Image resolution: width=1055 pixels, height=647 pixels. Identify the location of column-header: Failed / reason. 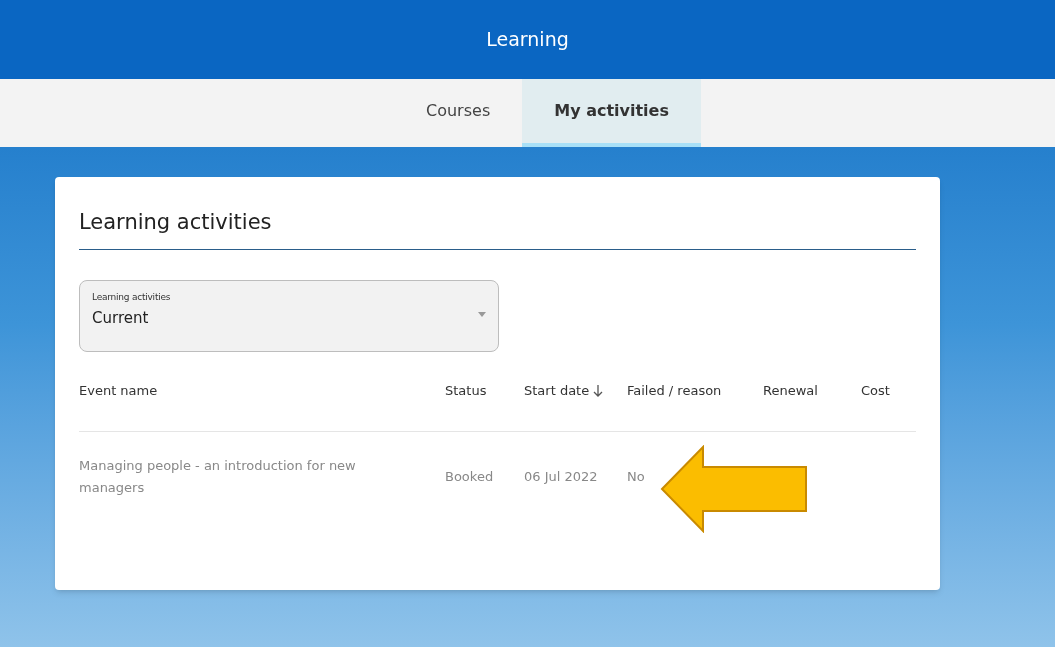
(674, 391).